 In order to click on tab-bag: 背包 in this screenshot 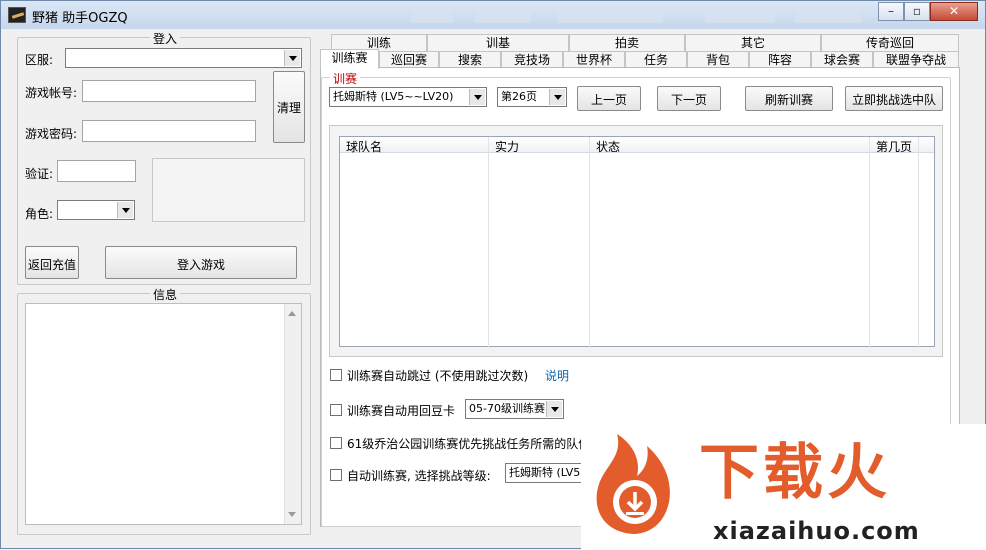, I will do `click(718, 59)`.